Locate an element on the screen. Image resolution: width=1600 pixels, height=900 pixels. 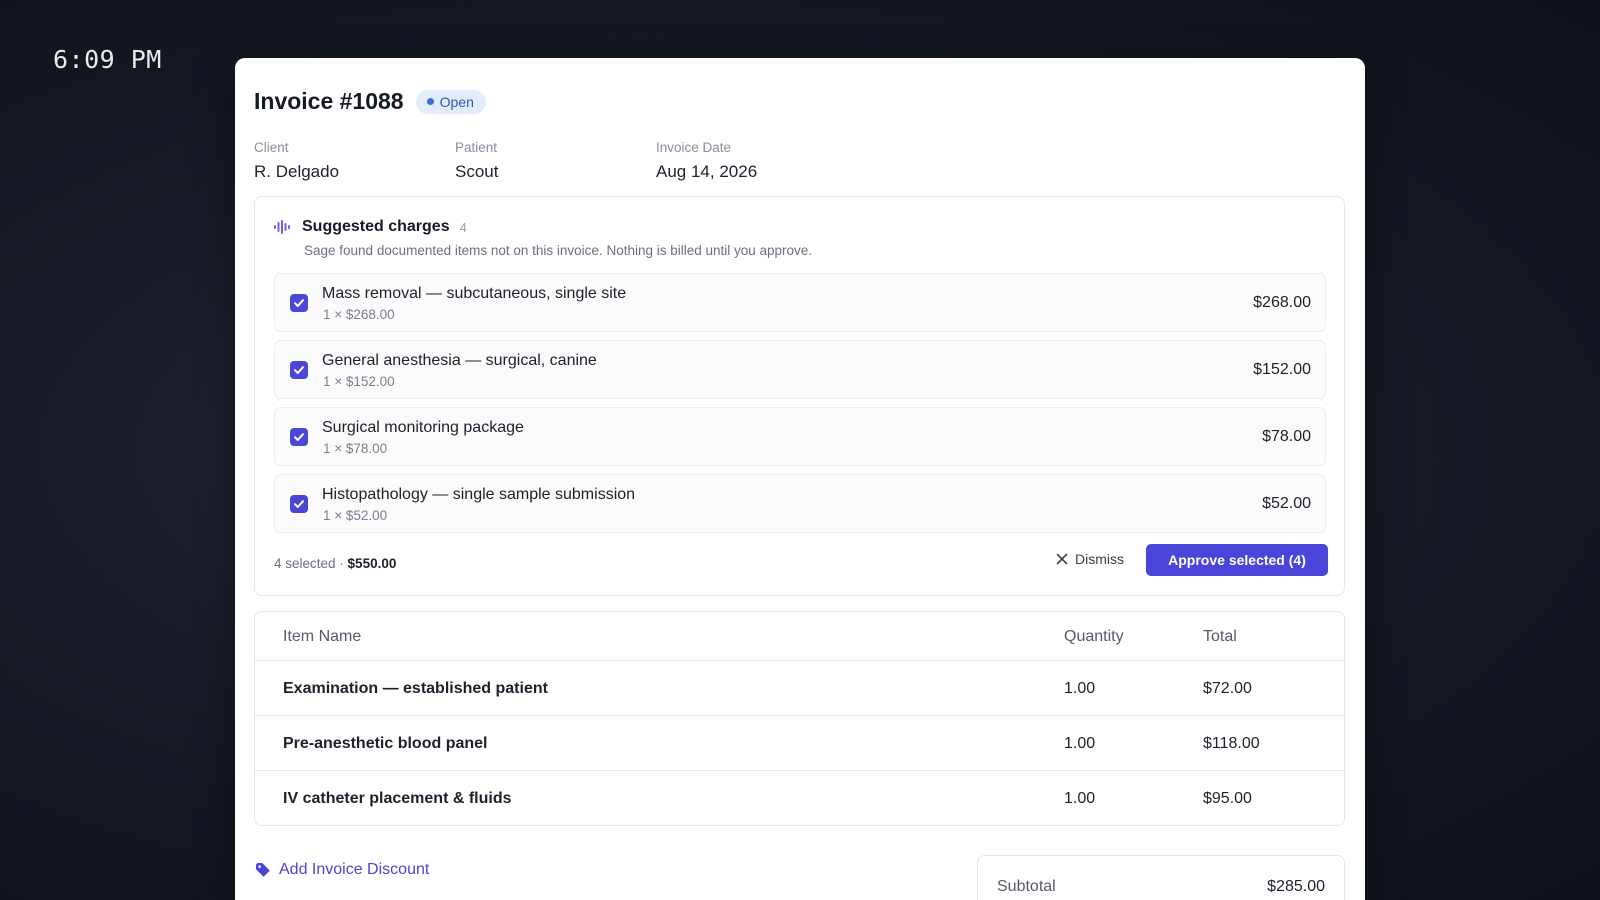
charge-amount: $268.00 is located at coordinates (1282, 302).